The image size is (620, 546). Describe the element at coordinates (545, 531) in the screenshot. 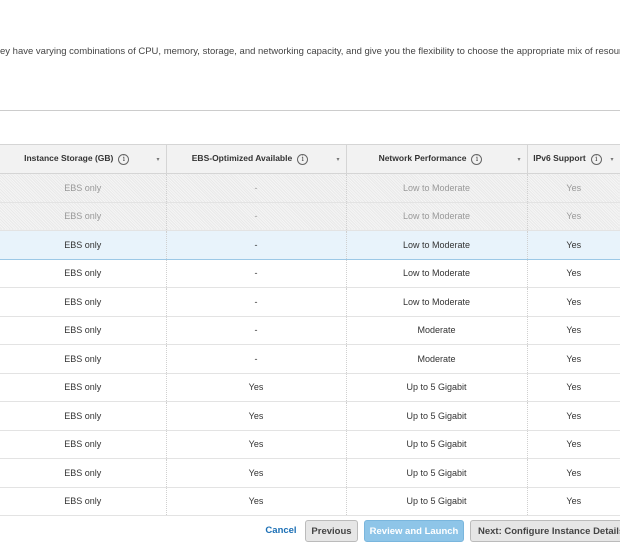

I see `next-configure-instance-details-button: Next: Configure Instance Details` at that location.